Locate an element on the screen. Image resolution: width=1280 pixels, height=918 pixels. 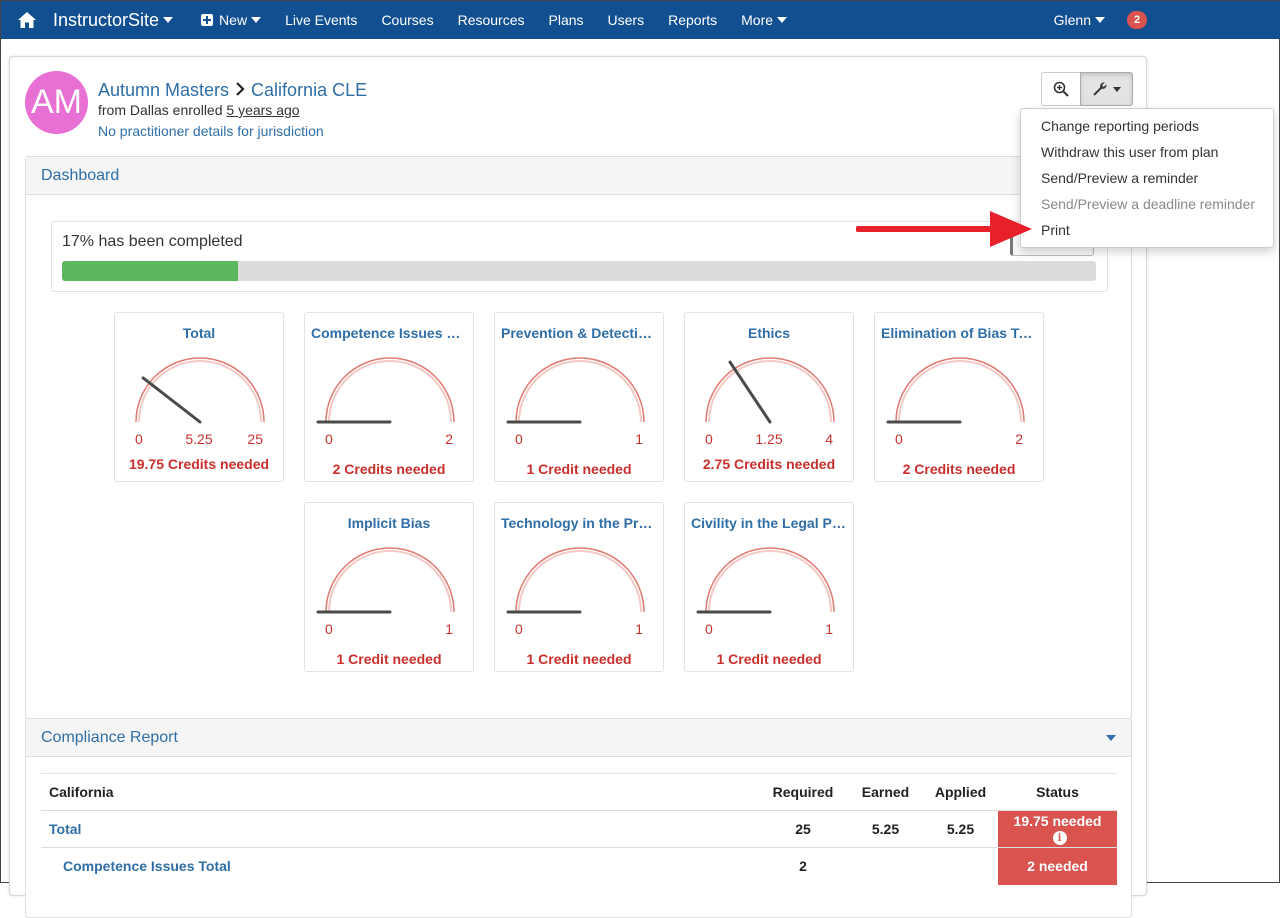
nav-new-label: New is located at coordinates (233, 20).